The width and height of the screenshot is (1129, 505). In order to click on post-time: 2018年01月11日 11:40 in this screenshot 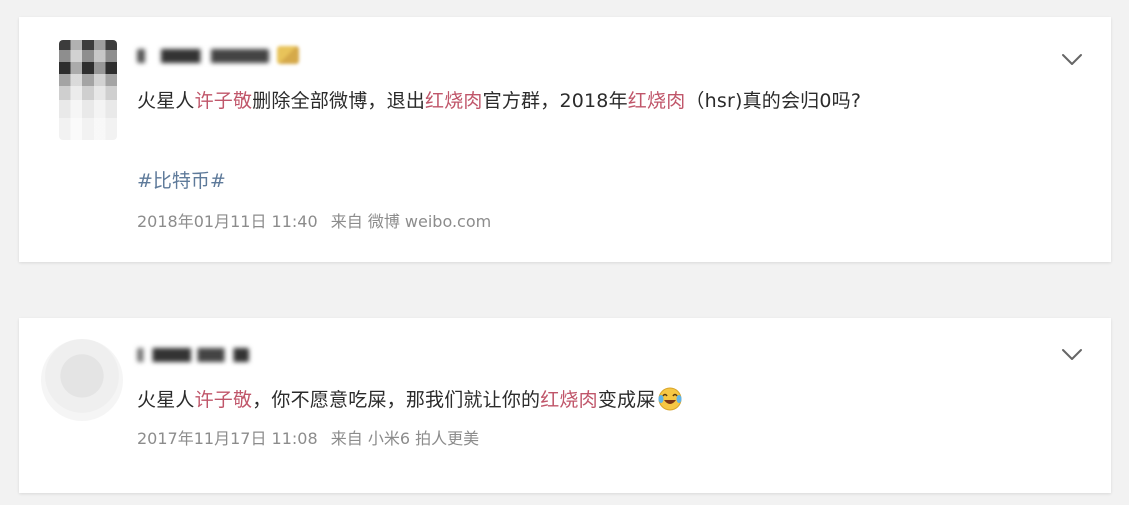, I will do `click(227, 221)`.